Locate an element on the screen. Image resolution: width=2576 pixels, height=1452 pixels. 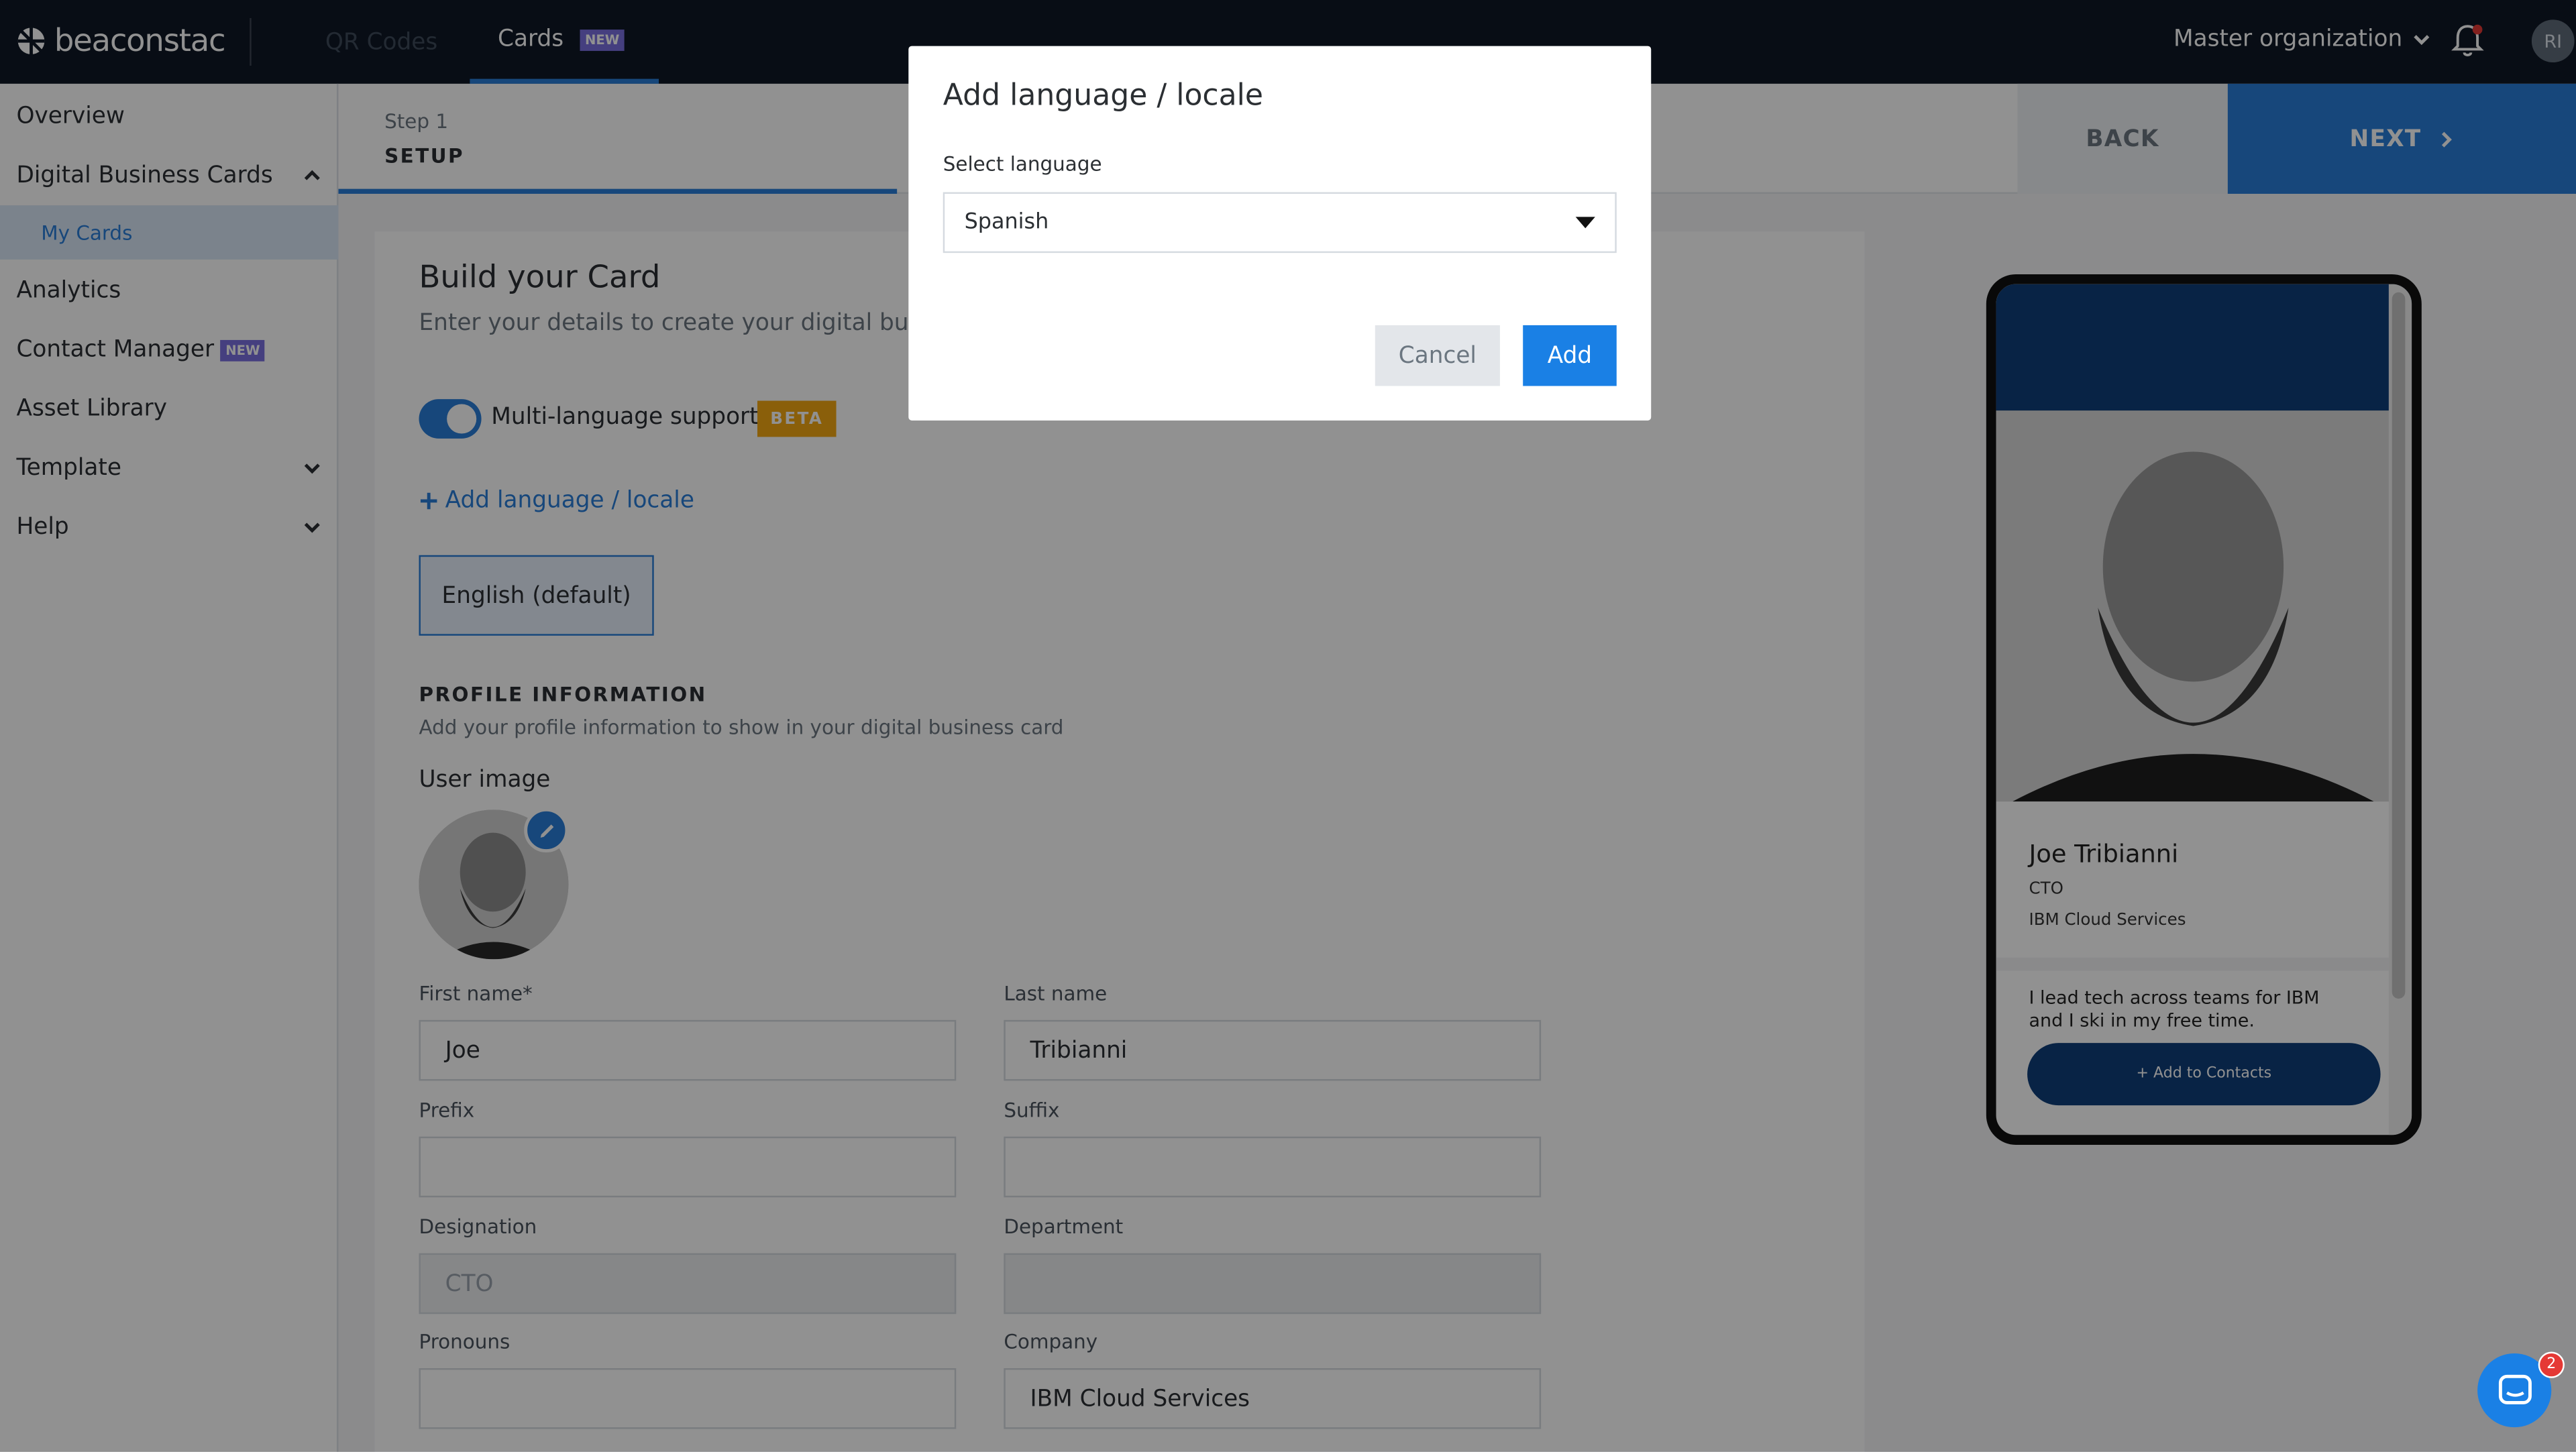
add-button-label: Add is located at coordinates (1570, 355).